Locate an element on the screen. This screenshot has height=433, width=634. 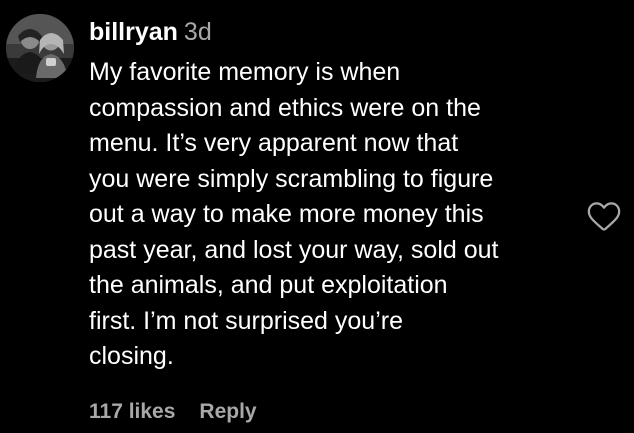
comment-text-line: My favorite memory is when is located at coordinates (245, 72).